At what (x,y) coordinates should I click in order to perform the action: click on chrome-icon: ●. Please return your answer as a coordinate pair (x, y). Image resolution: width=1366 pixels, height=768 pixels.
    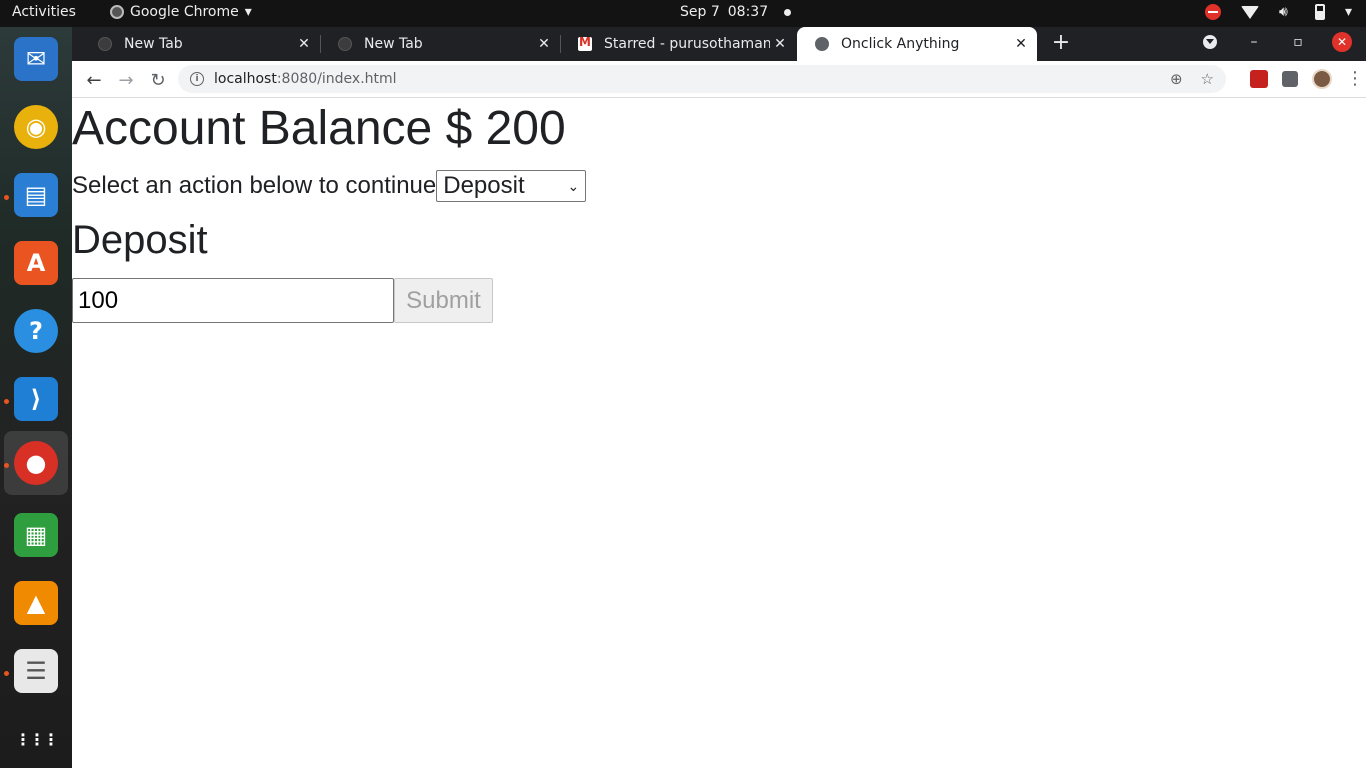
    Looking at the image, I should click on (36, 463).